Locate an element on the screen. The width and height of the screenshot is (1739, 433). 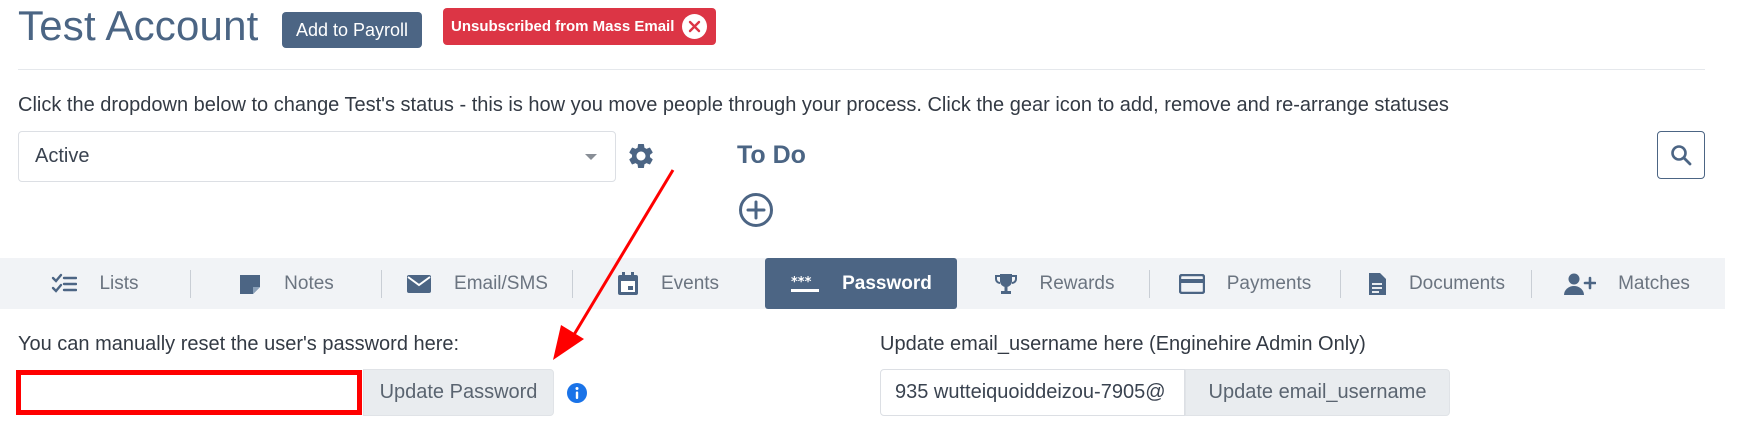
tab-label: Notes is located at coordinates (309, 283).